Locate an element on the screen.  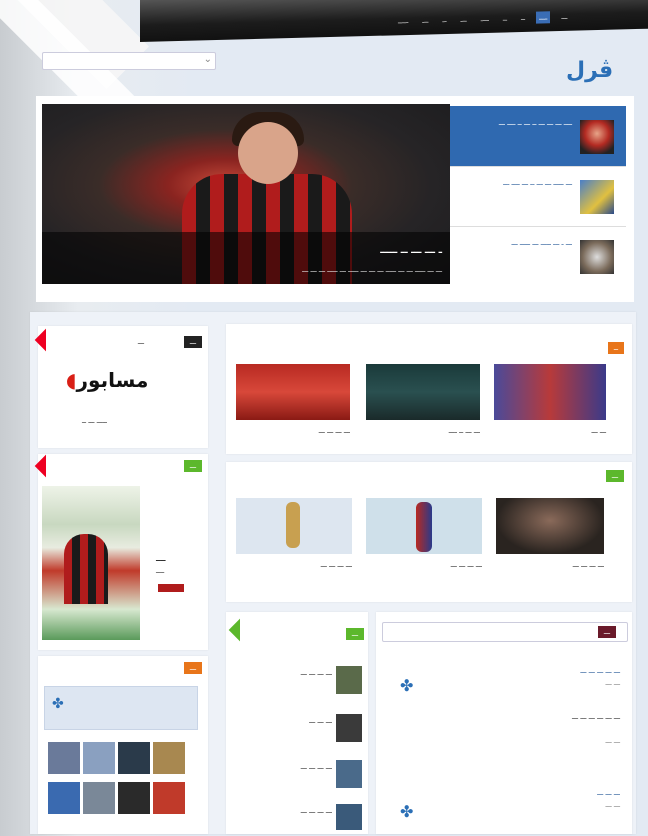
slide-title: ـ ـــ ـــ ــ ـــــ is located at coordinates (411, 250).